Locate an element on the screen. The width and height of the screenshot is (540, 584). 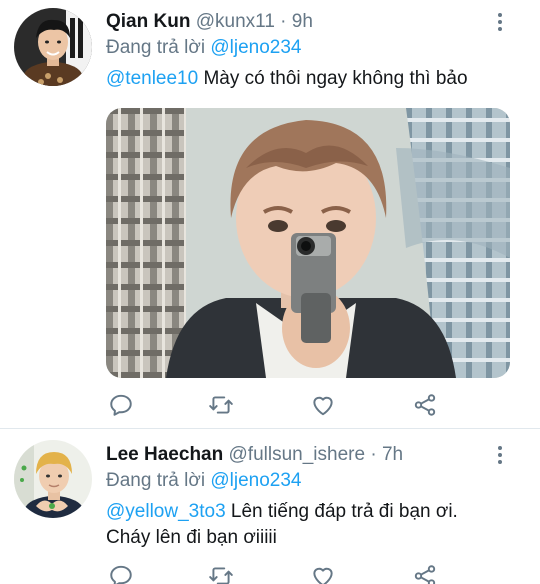
timestamp: 7h is located at coordinates (392, 454).